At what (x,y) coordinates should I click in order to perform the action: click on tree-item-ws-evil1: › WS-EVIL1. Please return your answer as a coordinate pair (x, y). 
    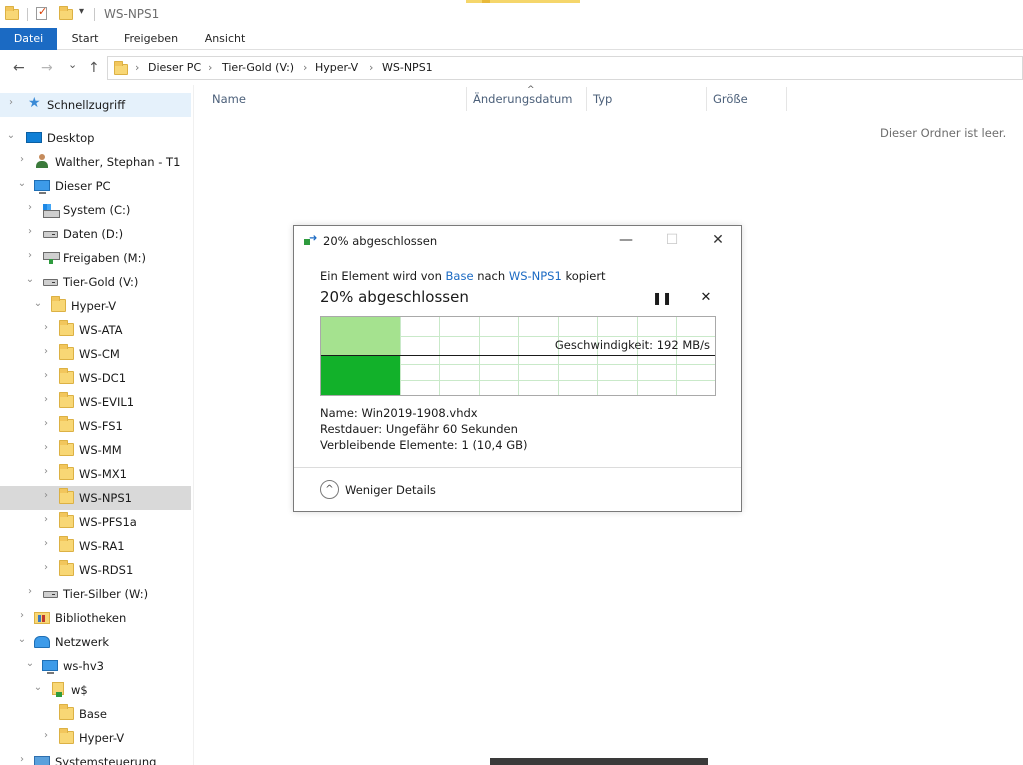
    Looking at the image, I should click on (95, 402).